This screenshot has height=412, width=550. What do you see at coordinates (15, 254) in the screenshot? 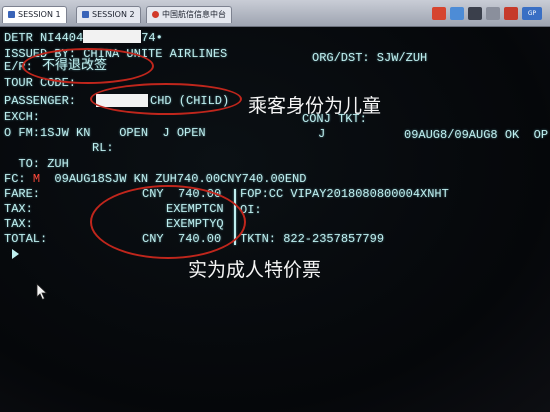
I see `prompt-cursor` at bounding box center [15, 254].